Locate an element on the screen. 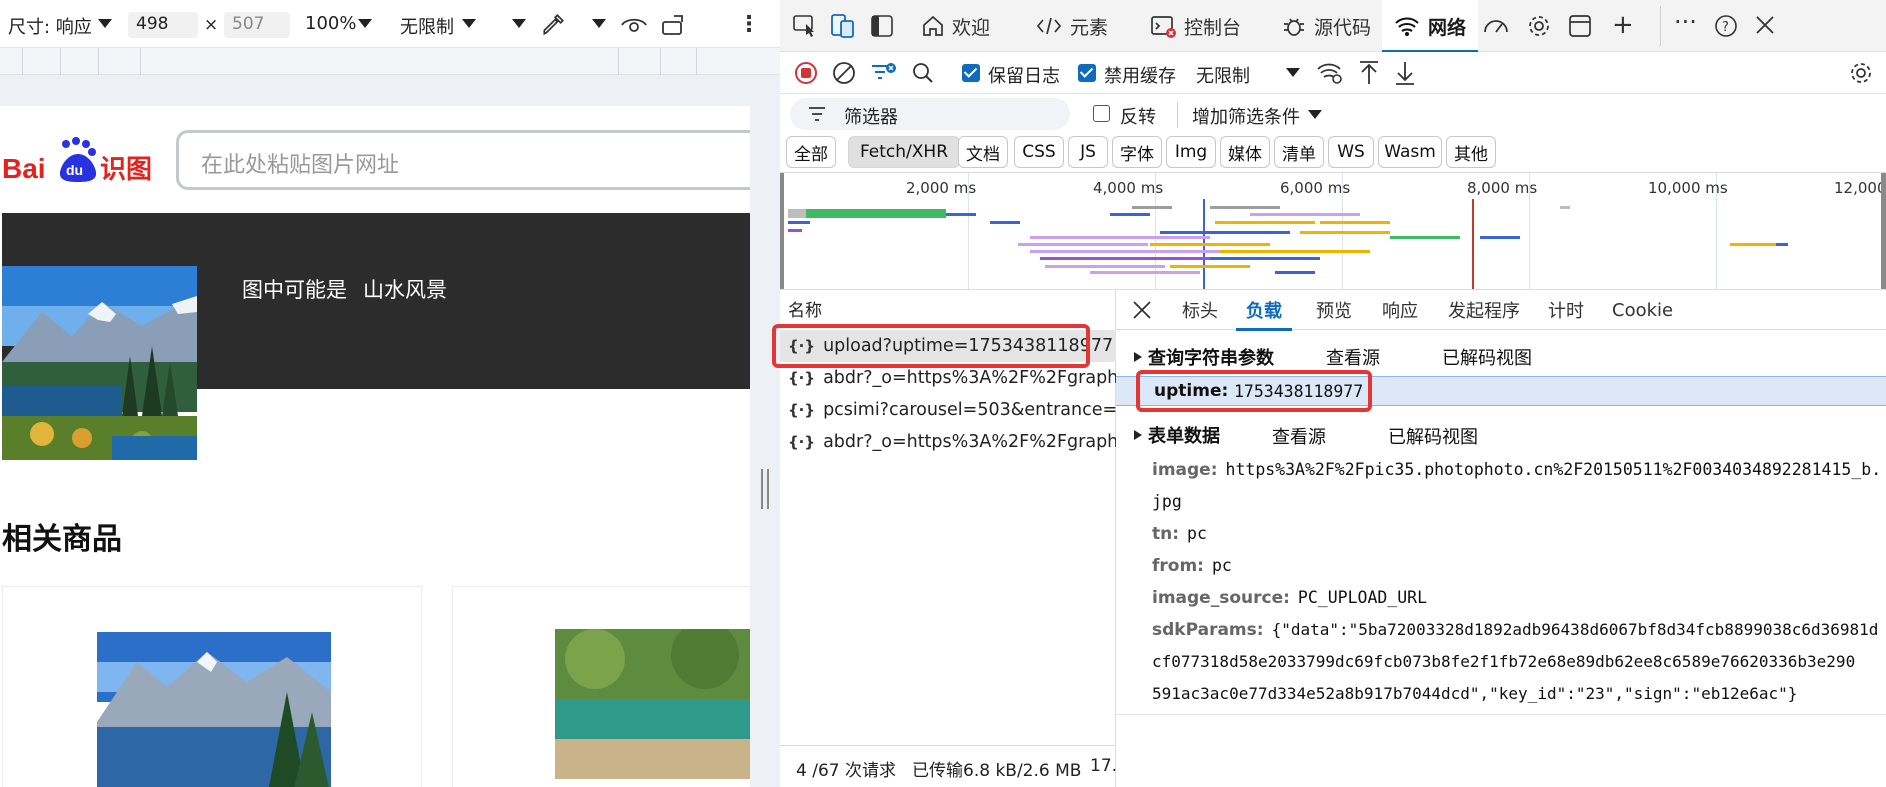 The width and height of the screenshot is (1886, 787). settings-gear-icon is located at coordinates (1539, 26).